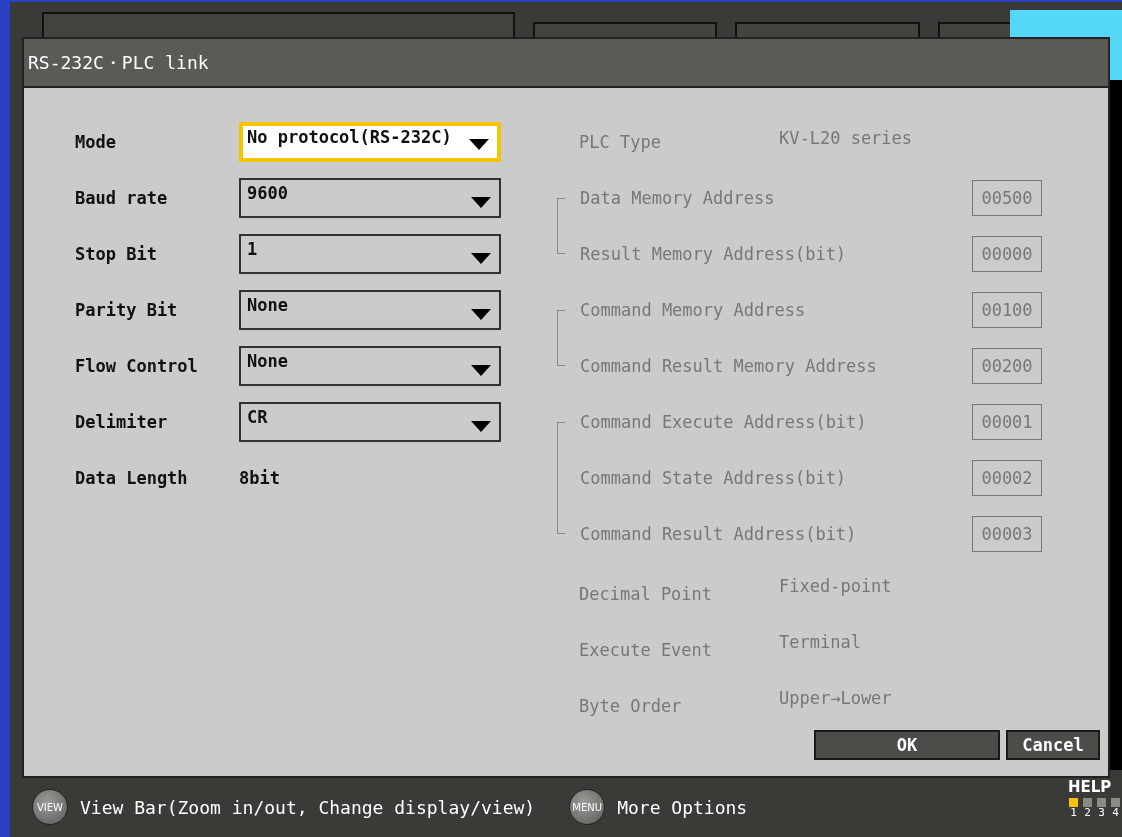  Describe the element at coordinates (122, 422) in the screenshot. I see `field-label: Delimiter` at that location.